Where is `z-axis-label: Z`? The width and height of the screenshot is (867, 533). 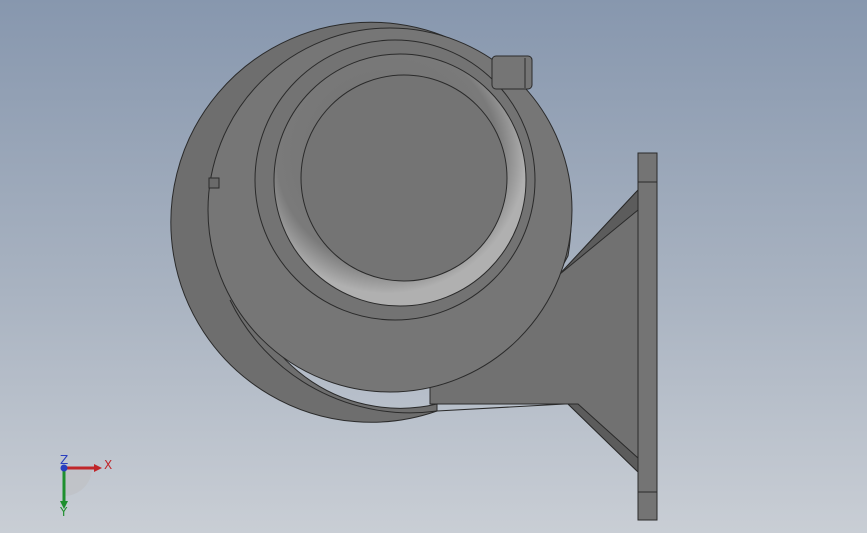
z-axis-label: Z is located at coordinates (64, 460).